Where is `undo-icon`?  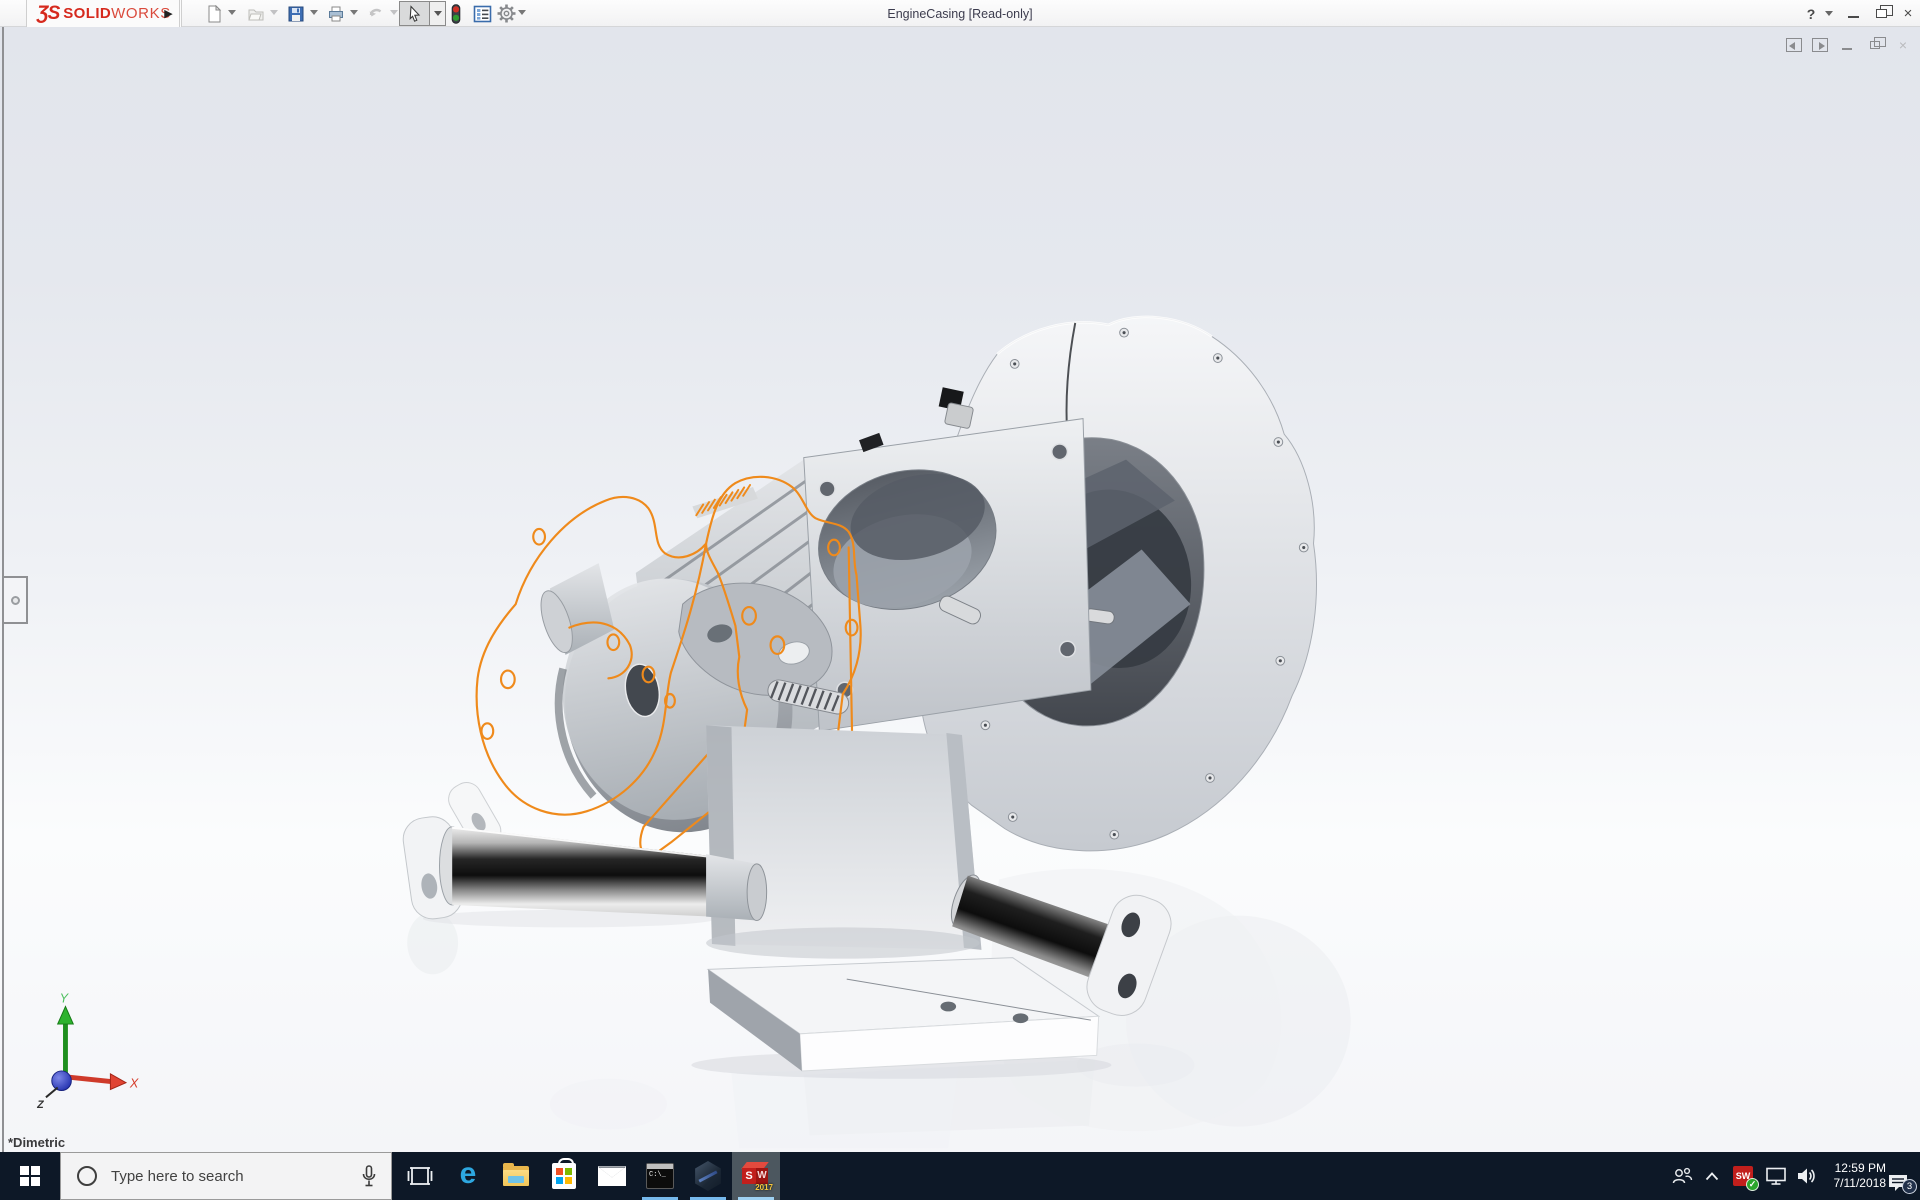
undo-icon is located at coordinates (375, 12).